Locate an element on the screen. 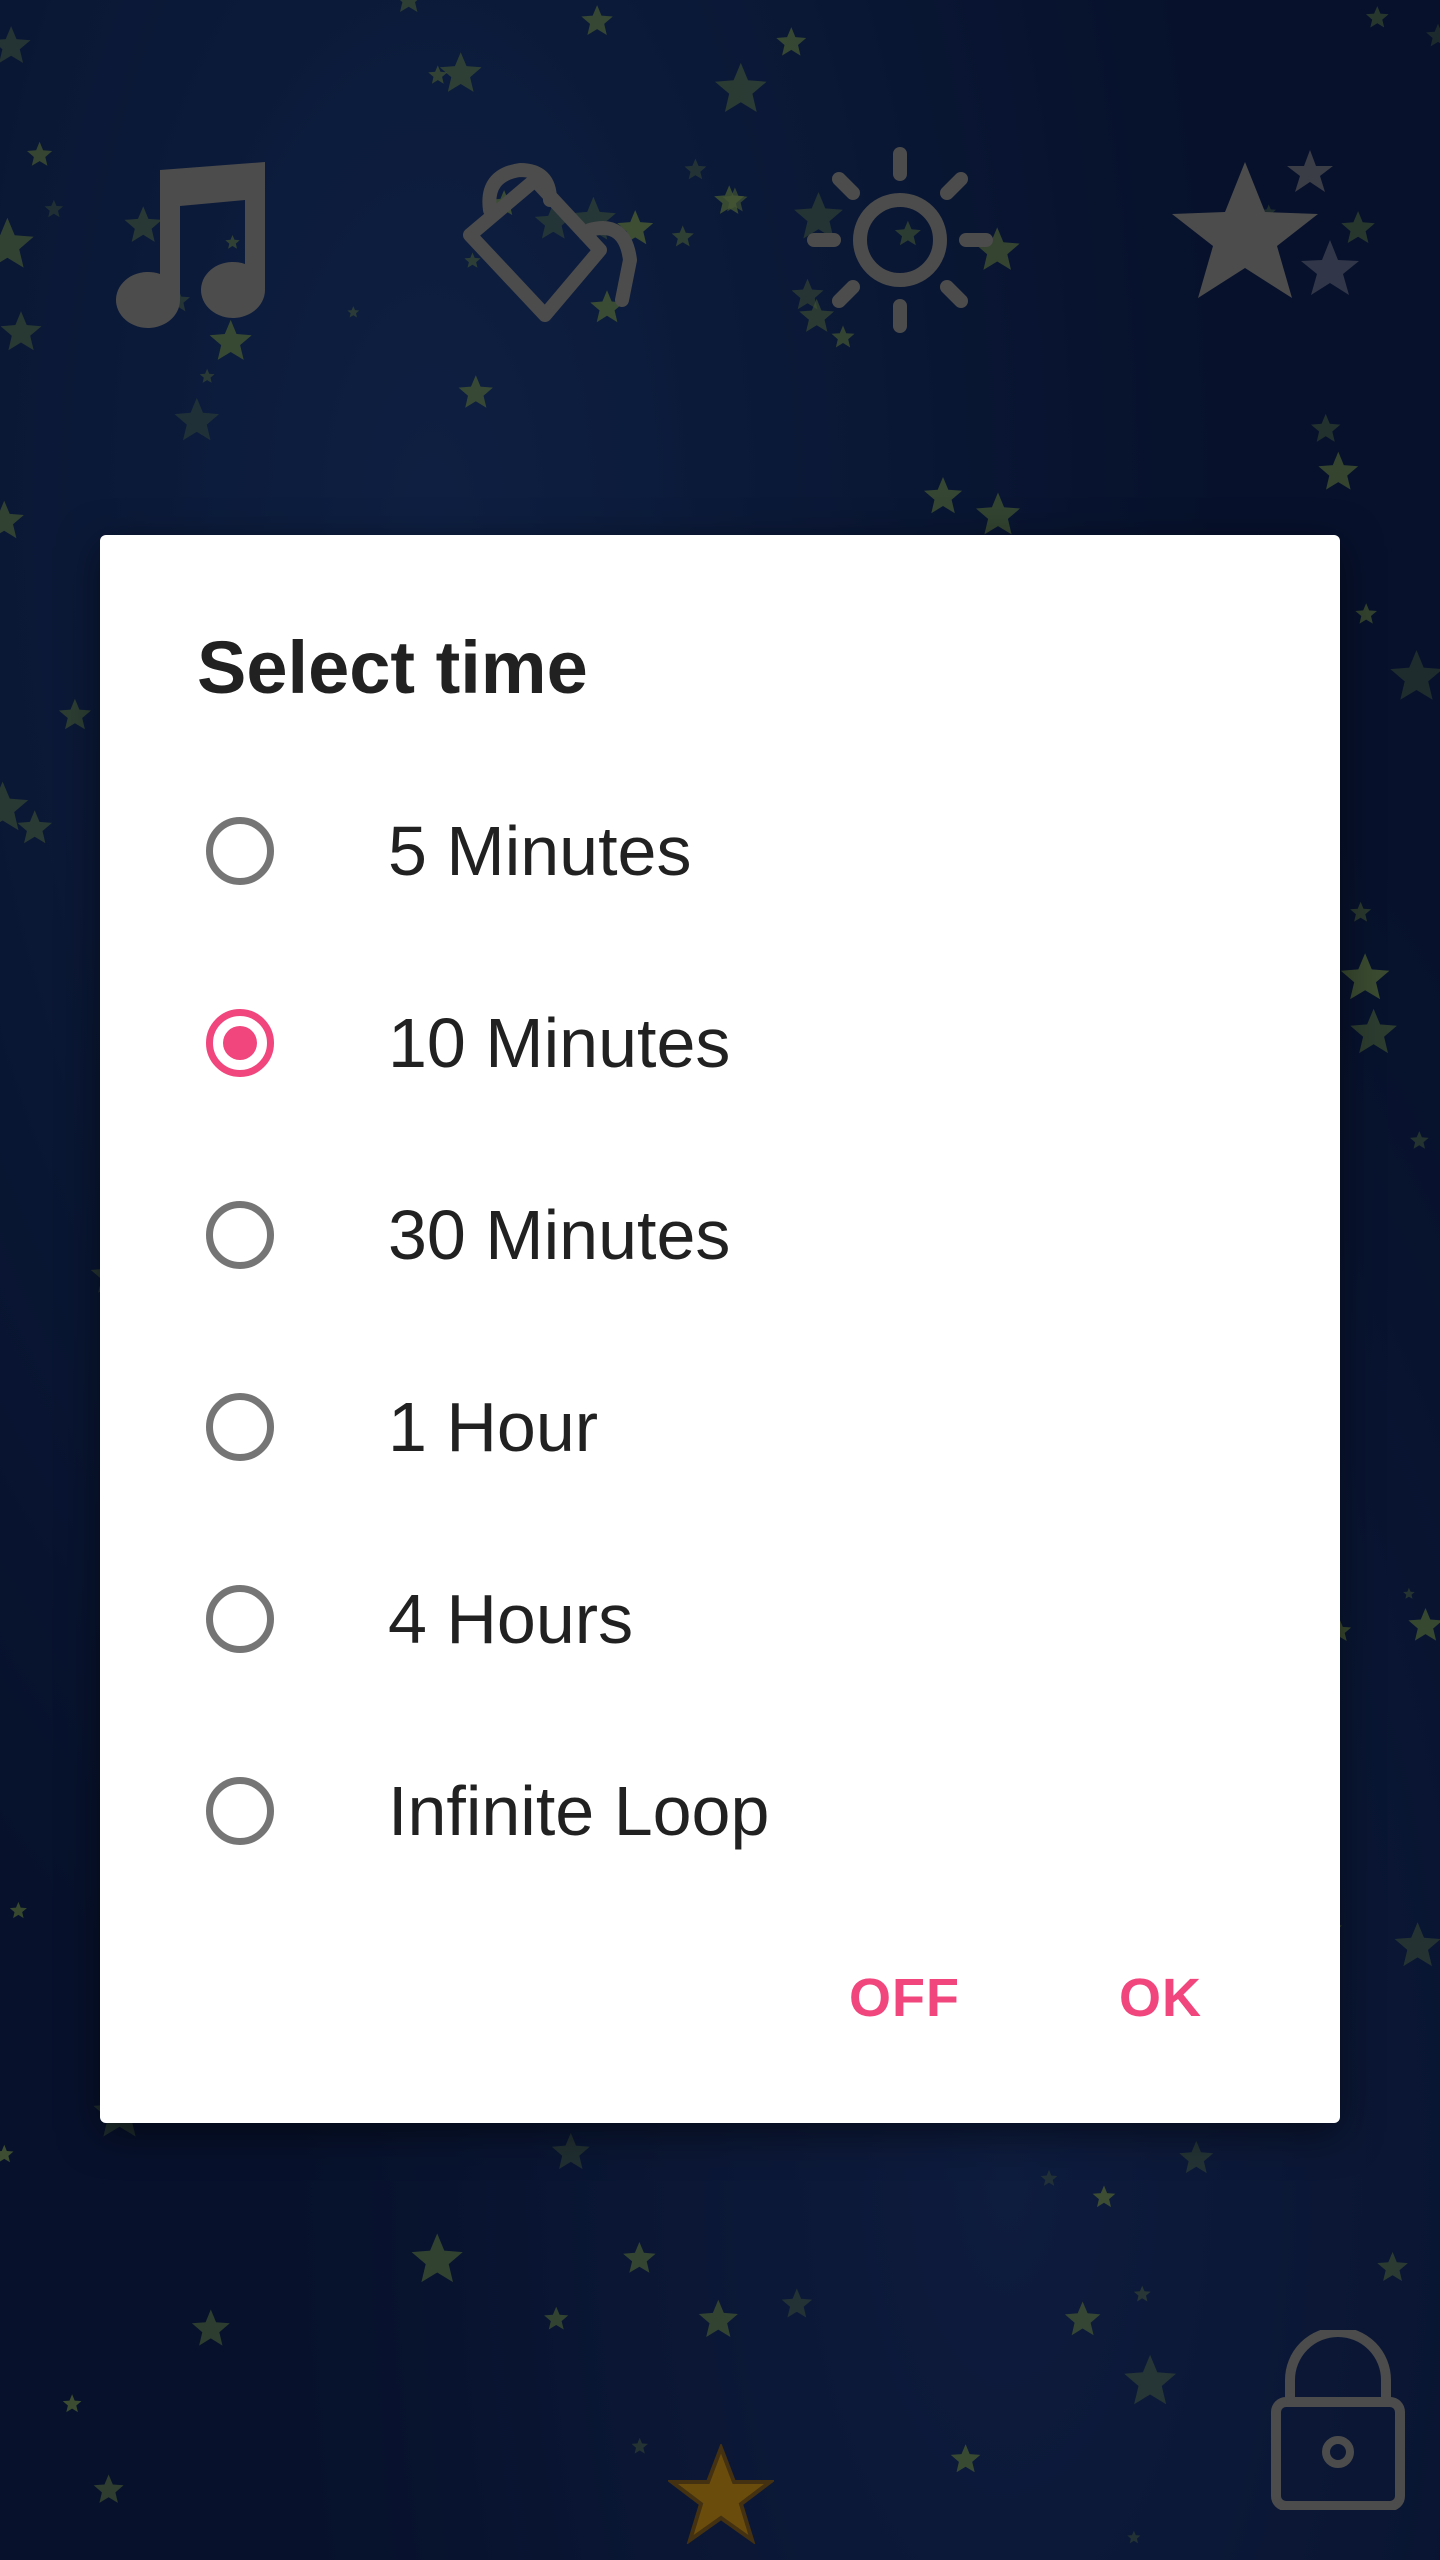 This screenshot has height=2560, width=1440. ok-button: OK is located at coordinates (1160, 1998).